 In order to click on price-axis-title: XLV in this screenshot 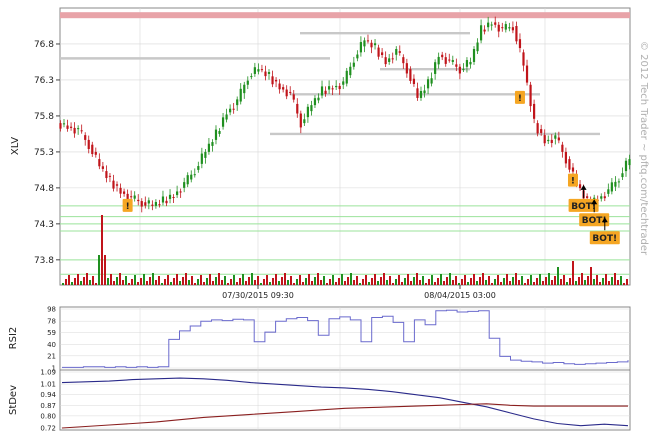, I will do `click(15, 146)`.